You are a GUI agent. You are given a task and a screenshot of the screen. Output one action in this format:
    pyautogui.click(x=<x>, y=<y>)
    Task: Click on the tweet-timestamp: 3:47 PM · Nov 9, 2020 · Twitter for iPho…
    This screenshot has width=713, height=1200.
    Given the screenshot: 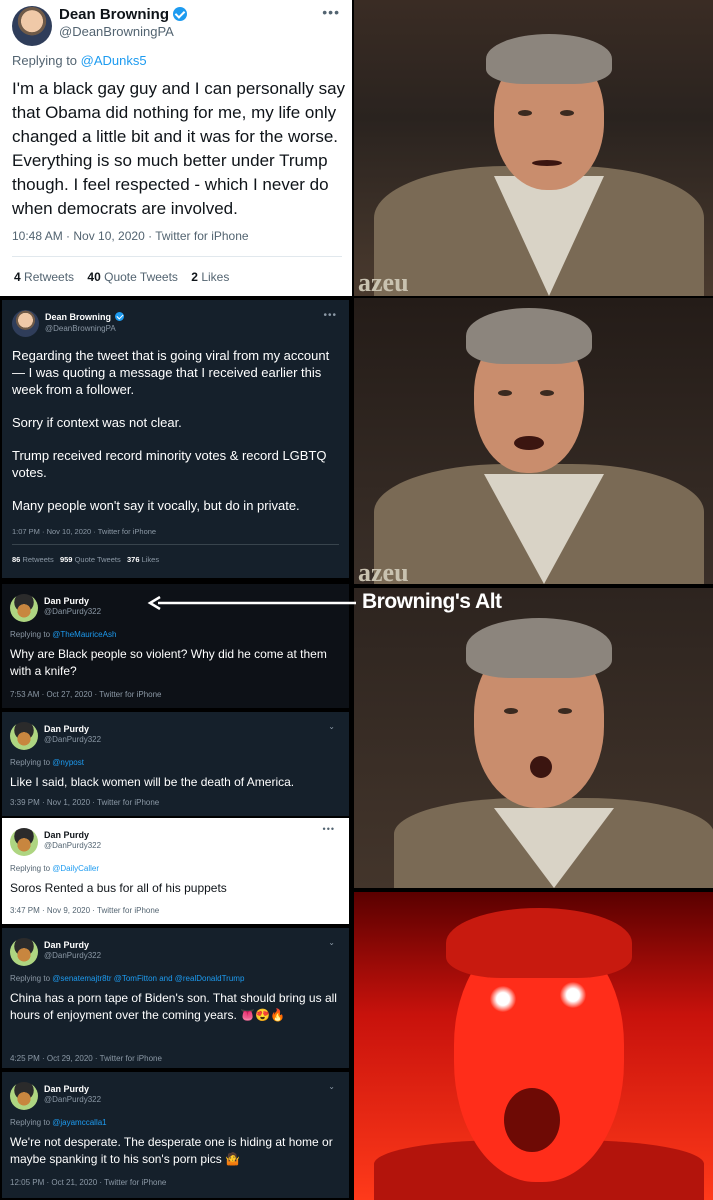 What is the action you would take?
    pyautogui.click(x=84, y=910)
    